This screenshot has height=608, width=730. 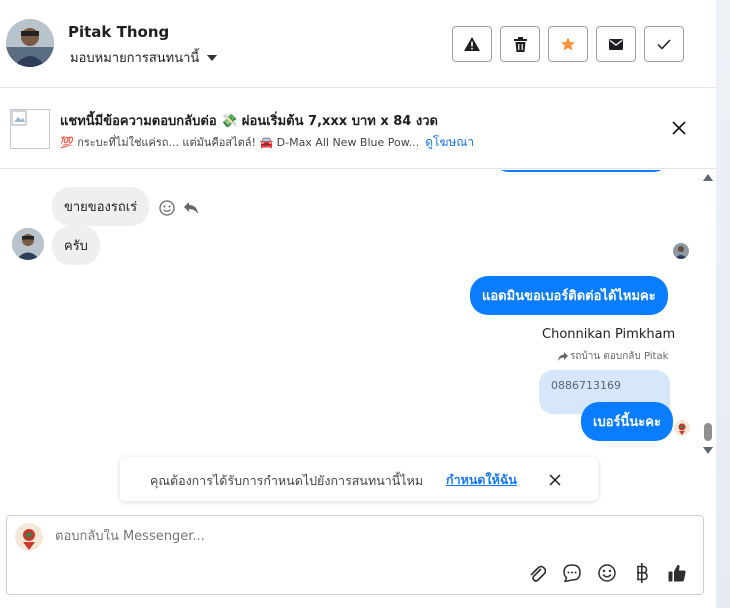 What do you see at coordinates (358, 44) in the screenshot?
I see `conversation-header: Pitak Thong มอบหมายการสนทนานี้` at bounding box center [358, 44].